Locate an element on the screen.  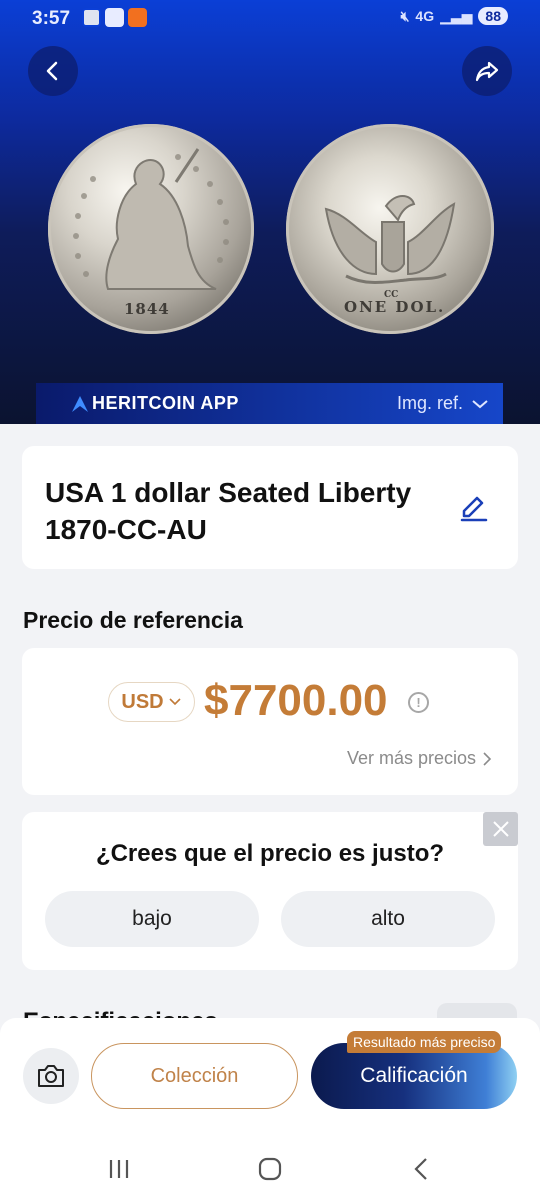
share-button is located at coordinates (487, 71).